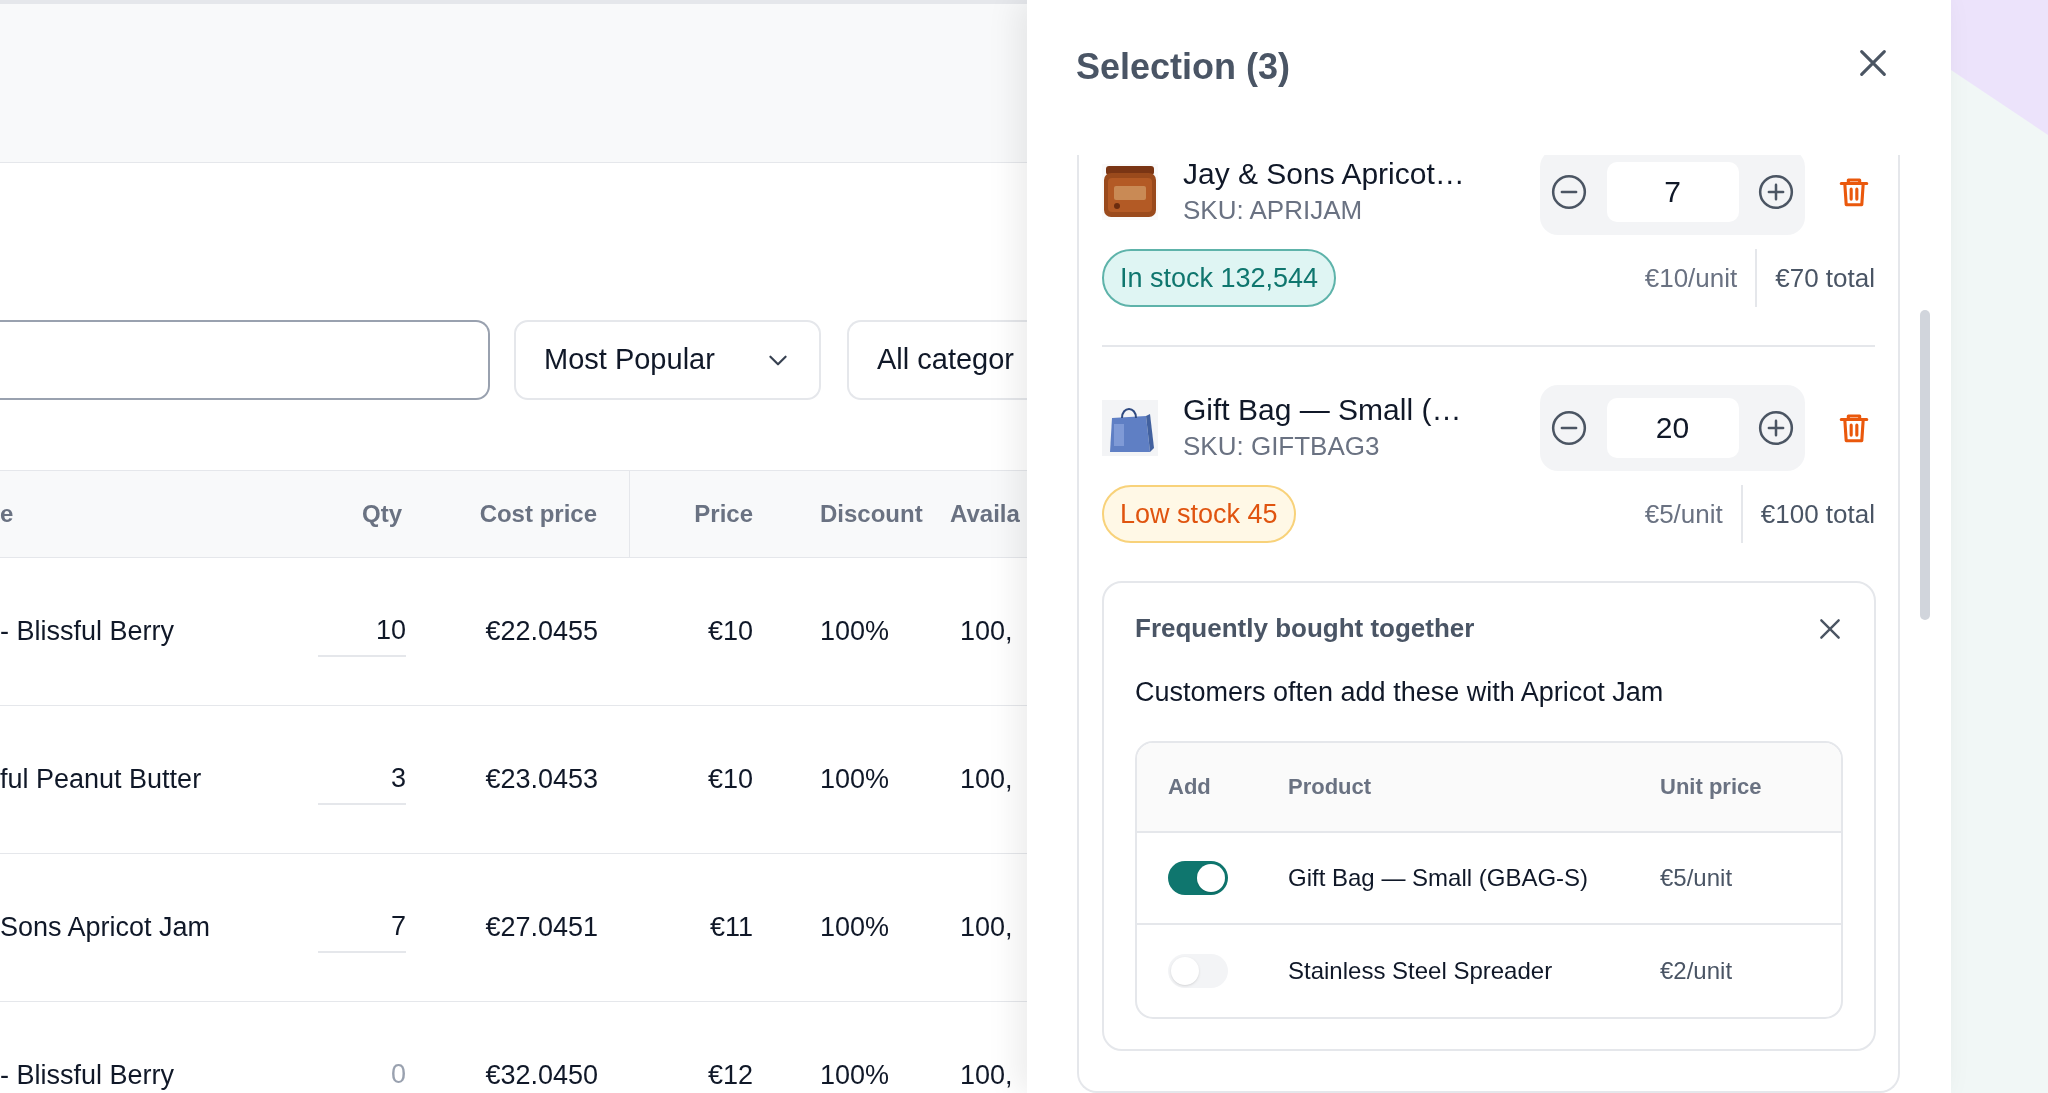 This screenshot has height=1093, width=2048. I want to click on quantity-field: 20, so click(1672, 428).